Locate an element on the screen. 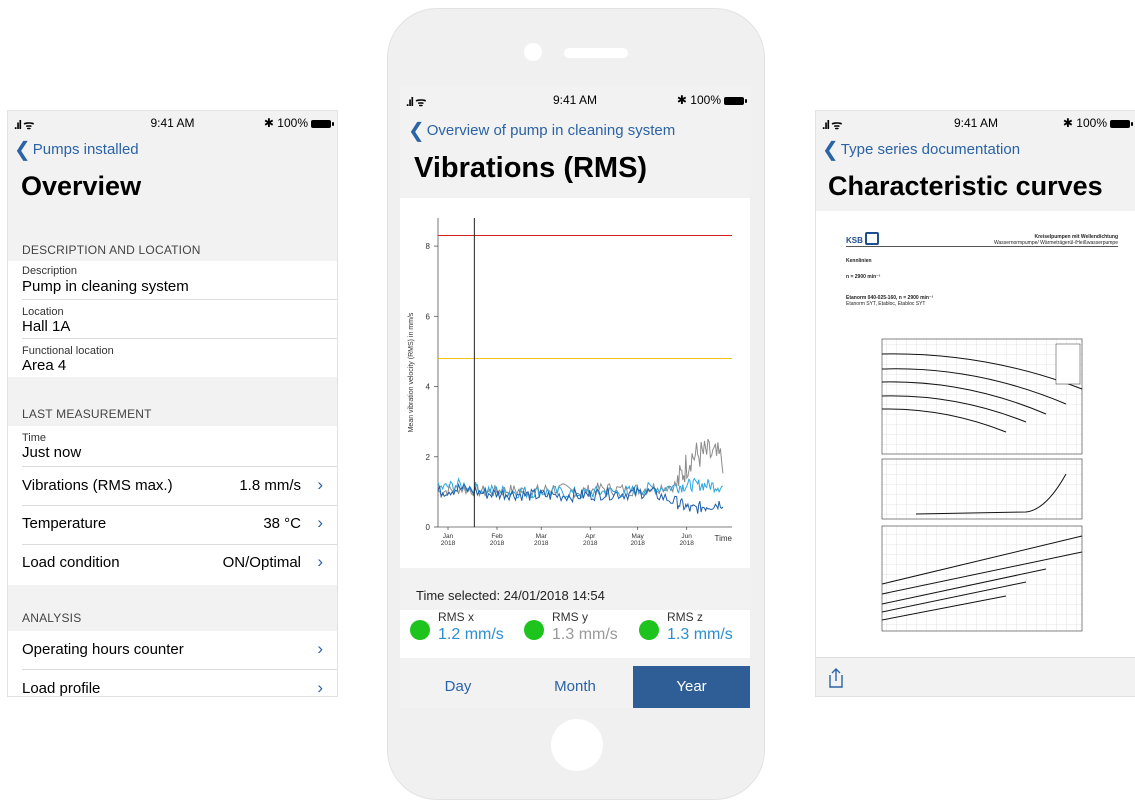 The height and width of the screenshot is (800, 1135). rms-value: 1.2 mm/s is located at coordinates (471, 634).